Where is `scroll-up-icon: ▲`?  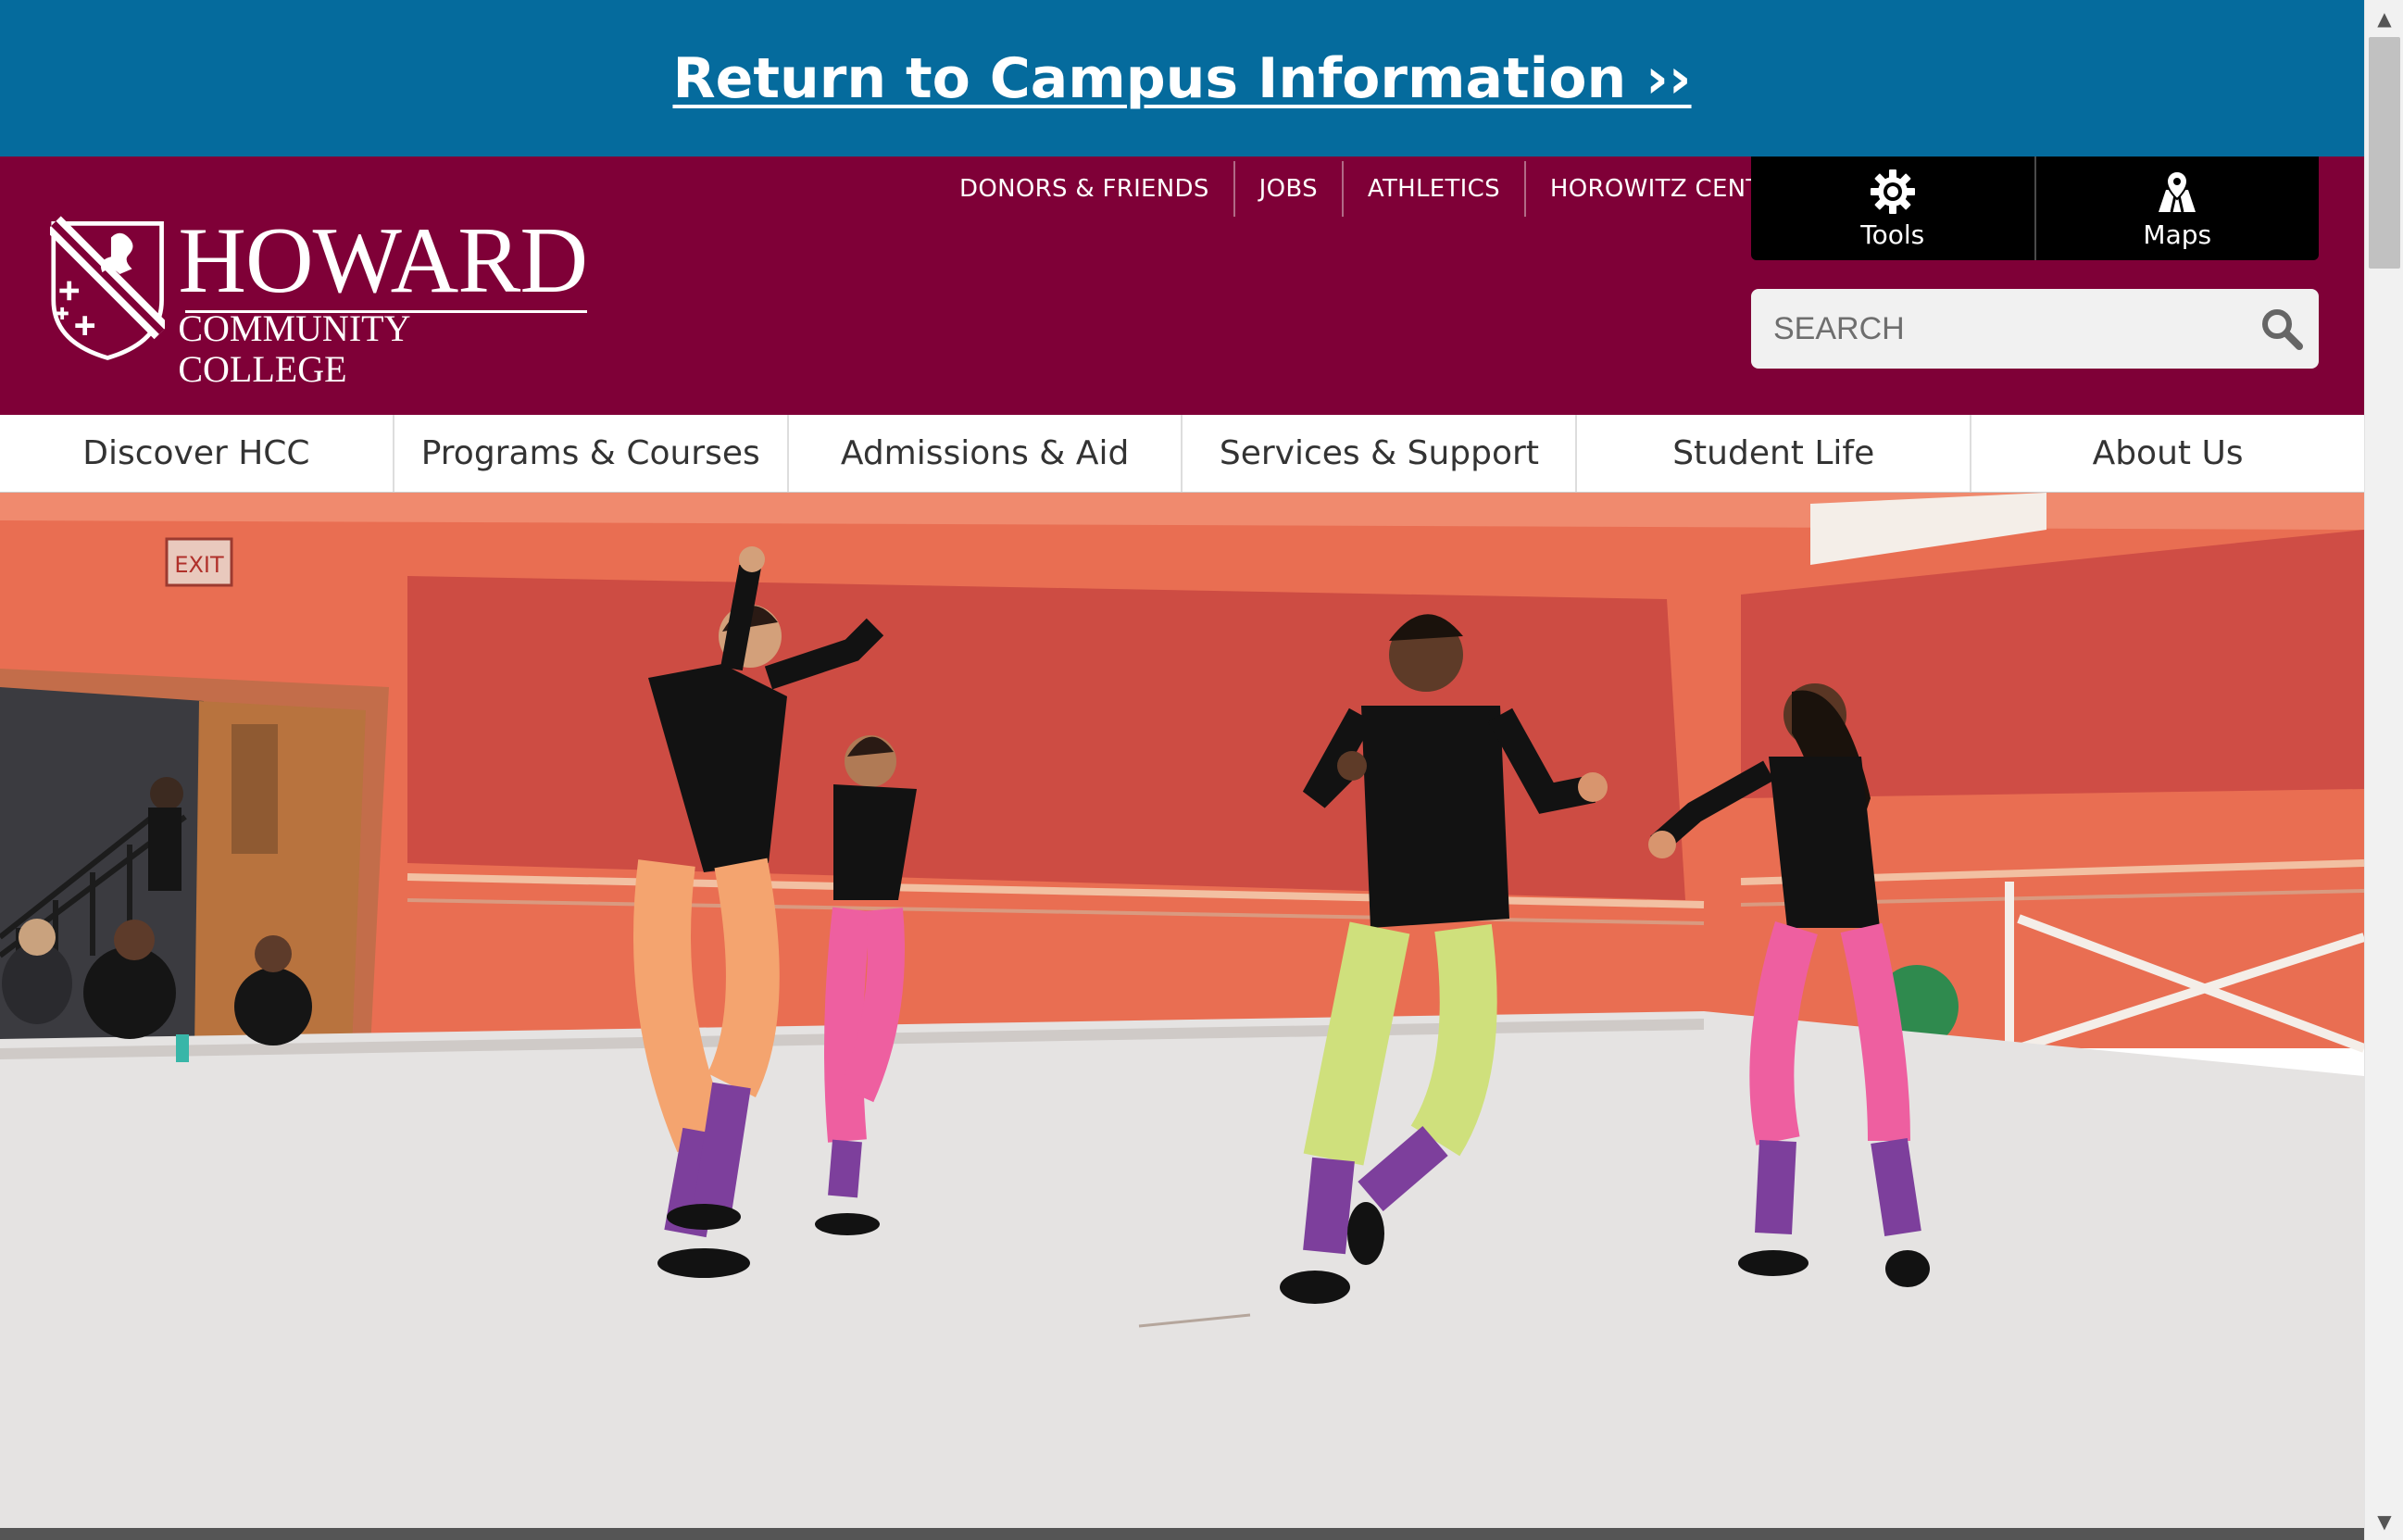
scroll-up-icon: ▲ is located at coordinates (2384, 18).